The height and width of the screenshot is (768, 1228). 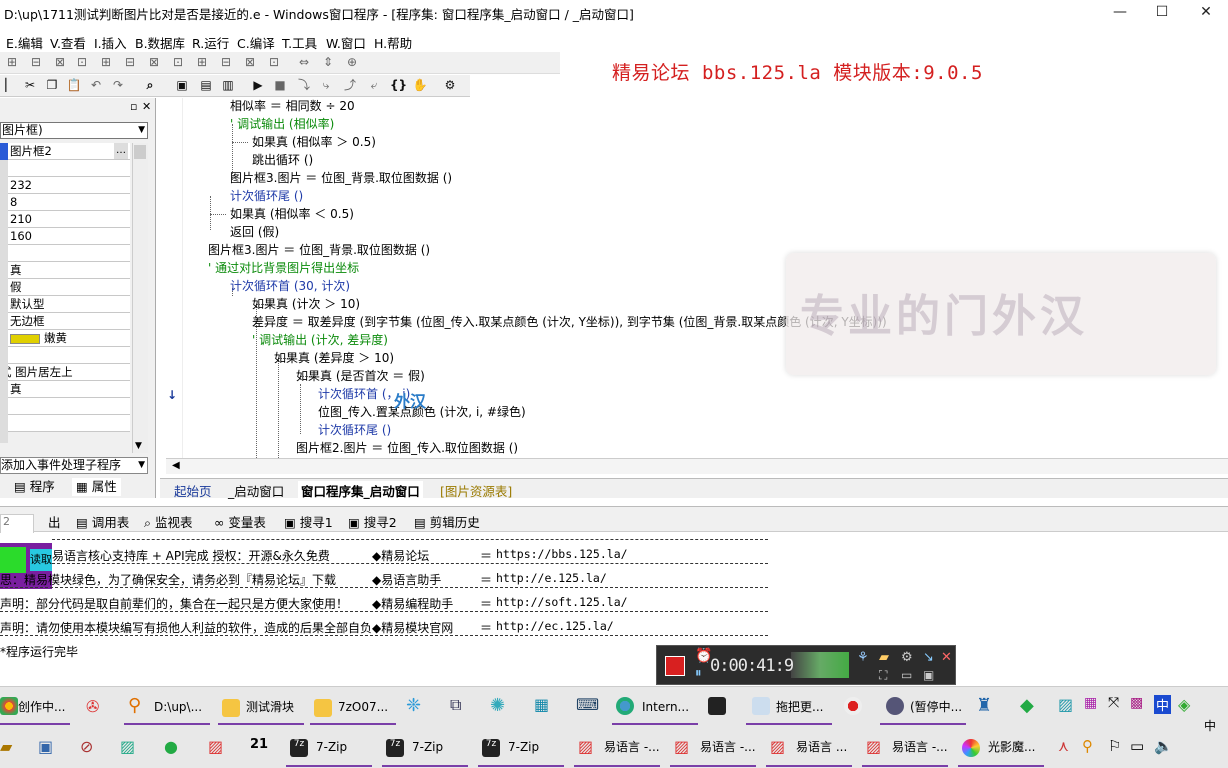 What do you see at coordinates (24, 42) in the screenshot?
I see `menu-edit: E.编辑` at bounding box center [24, 42].